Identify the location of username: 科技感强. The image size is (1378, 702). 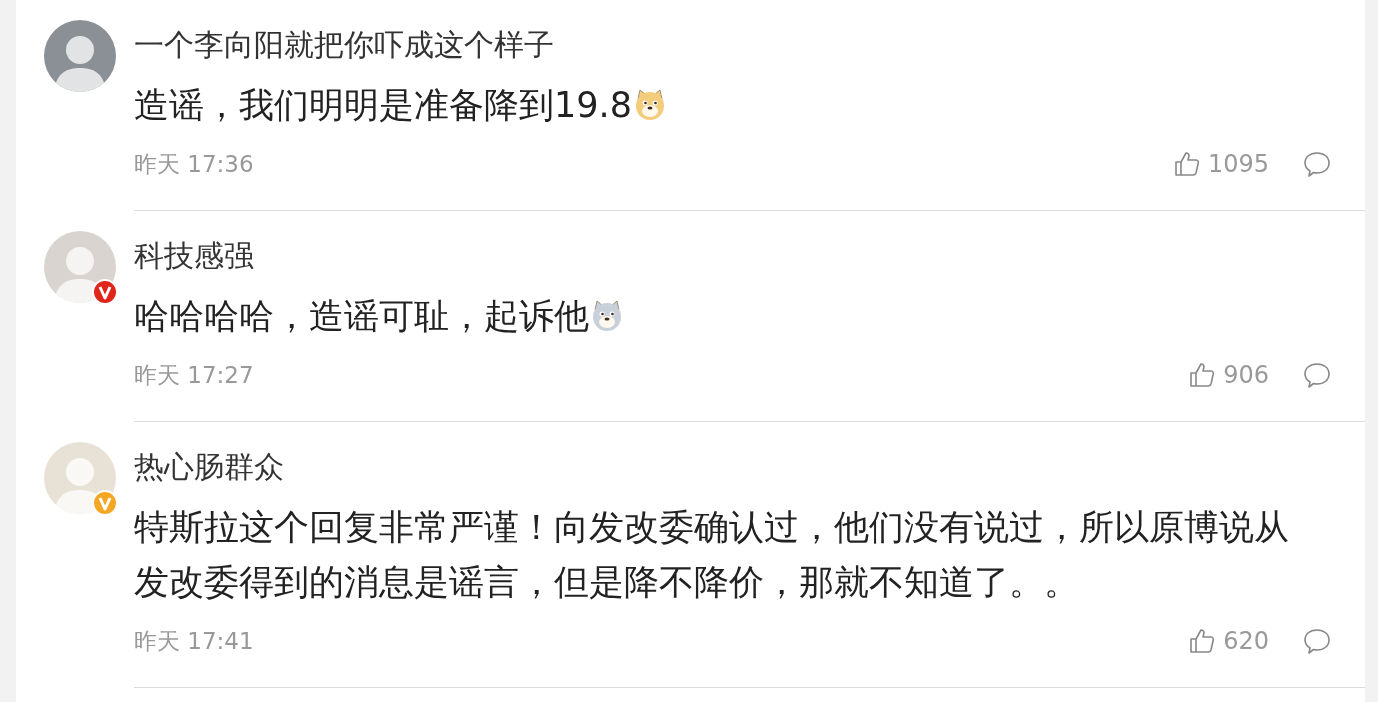
(732, 256).